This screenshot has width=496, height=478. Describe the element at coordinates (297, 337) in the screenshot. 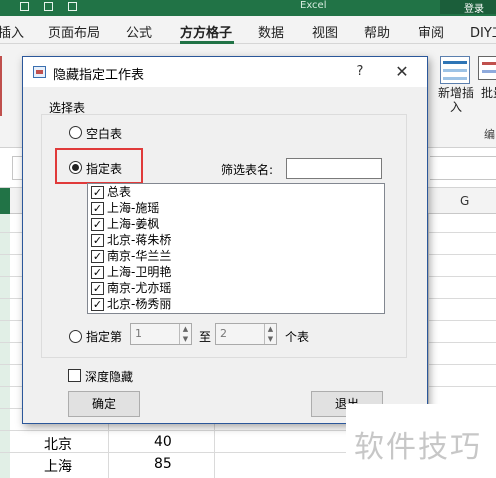

I see `range-suffix-label: 个表` at that location.